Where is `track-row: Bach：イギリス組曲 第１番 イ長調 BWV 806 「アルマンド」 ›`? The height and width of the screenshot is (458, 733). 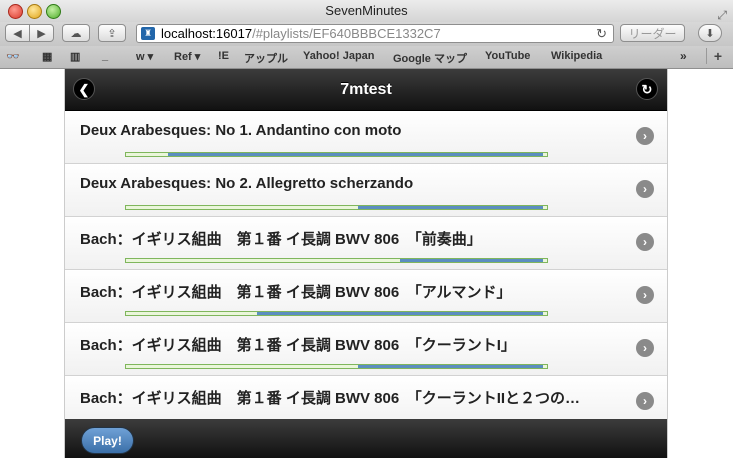
track-row: Bach：イギリス組曲 第１番 イ長調 BWV 806 「アルマンド」 › is located at coordinates (366, 296).